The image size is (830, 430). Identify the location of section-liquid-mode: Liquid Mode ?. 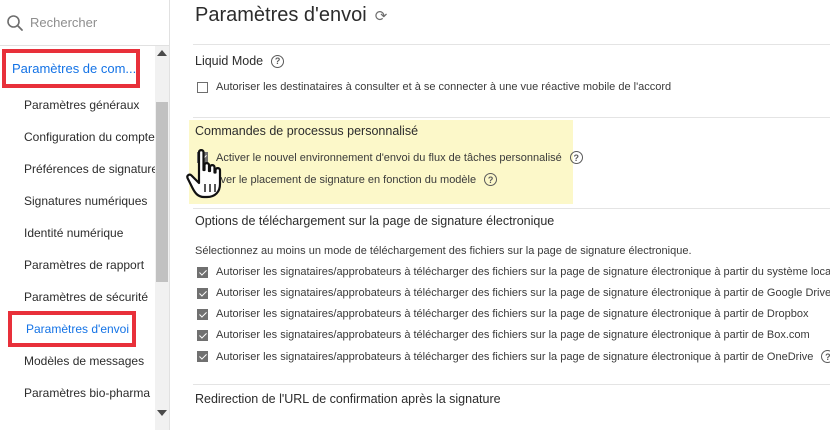
(240, 61).